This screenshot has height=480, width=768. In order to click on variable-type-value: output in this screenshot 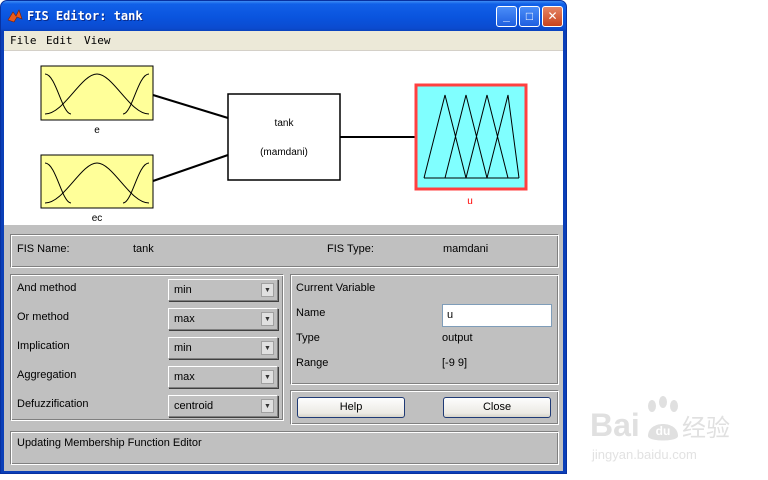, I will do `click(457, 338)`.